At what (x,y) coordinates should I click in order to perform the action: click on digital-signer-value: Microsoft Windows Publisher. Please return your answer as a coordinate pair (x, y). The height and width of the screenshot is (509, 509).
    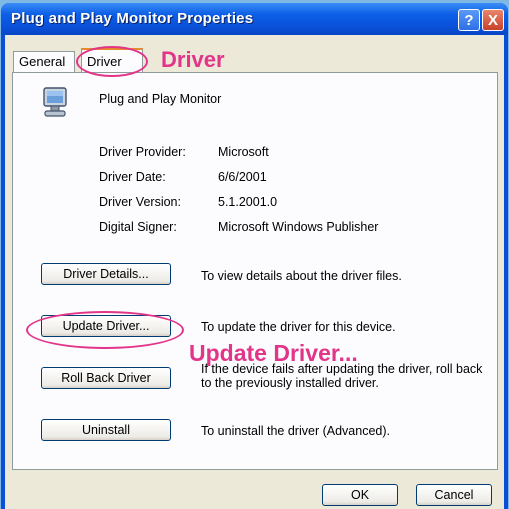
    Looking at the image, I should click on (298, 227).